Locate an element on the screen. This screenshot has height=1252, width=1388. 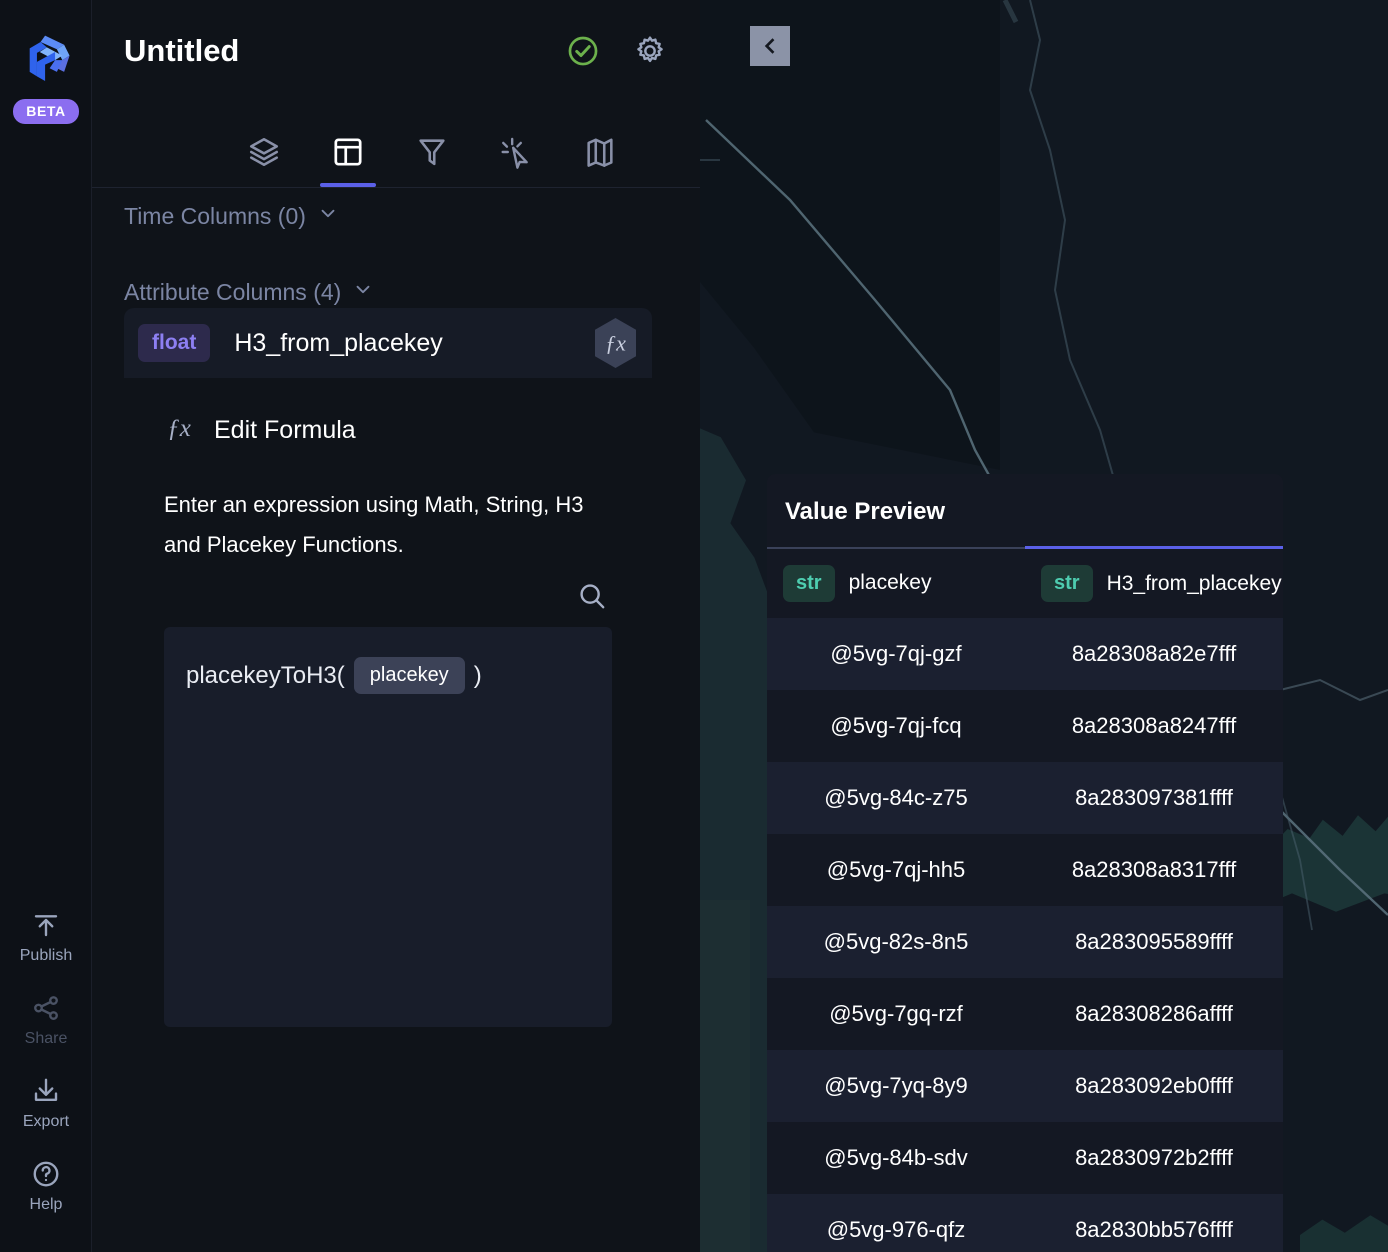
rail-item-label: Help is located at coordinates (46, 1204).